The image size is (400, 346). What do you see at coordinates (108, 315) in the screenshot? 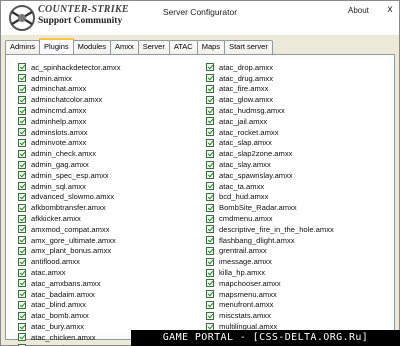
I see `plugin-list-item: atac_bomb.amxx` at bounding box center [108, 315].